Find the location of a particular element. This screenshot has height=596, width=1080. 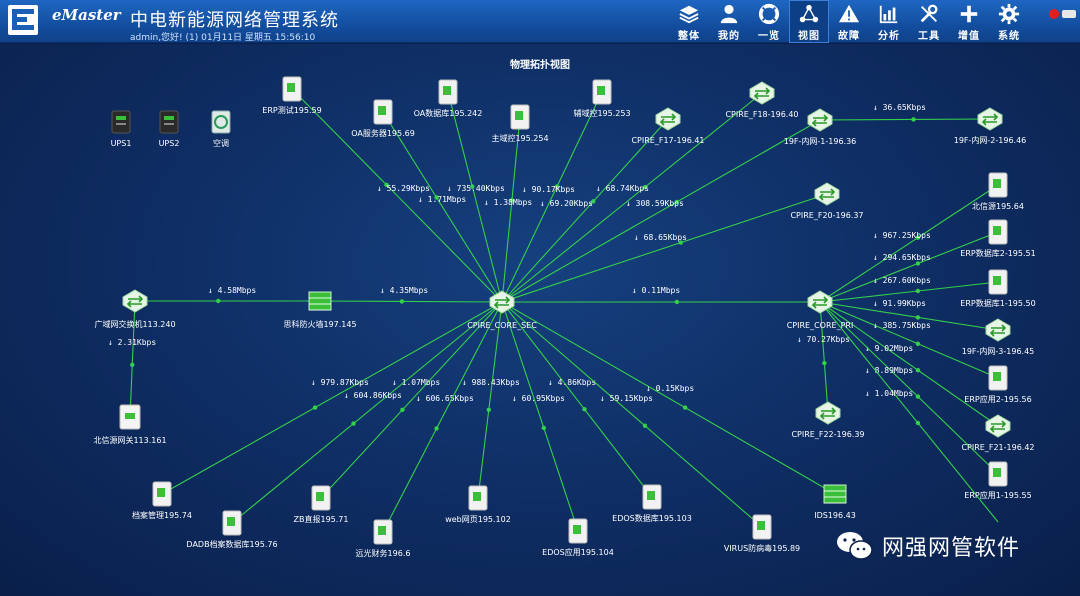

nav-analysis-button: 分析 is located at coordinates (889, 21).